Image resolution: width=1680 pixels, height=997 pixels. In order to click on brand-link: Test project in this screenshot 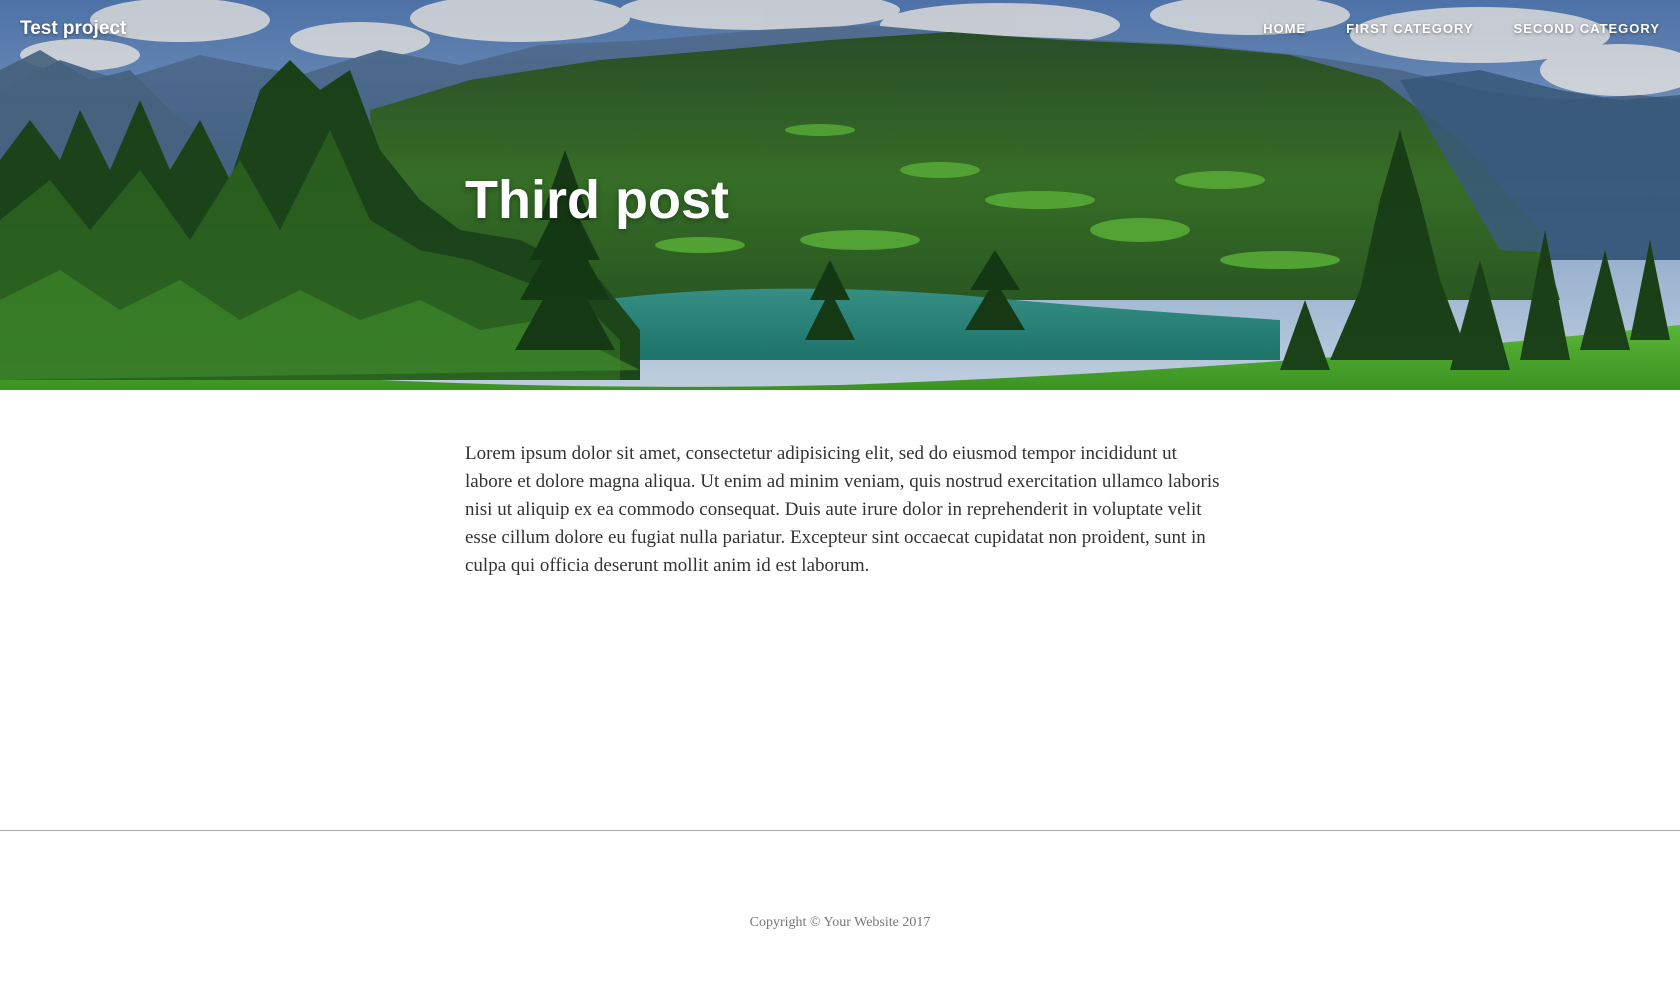, I will do `click(73, 29)`.